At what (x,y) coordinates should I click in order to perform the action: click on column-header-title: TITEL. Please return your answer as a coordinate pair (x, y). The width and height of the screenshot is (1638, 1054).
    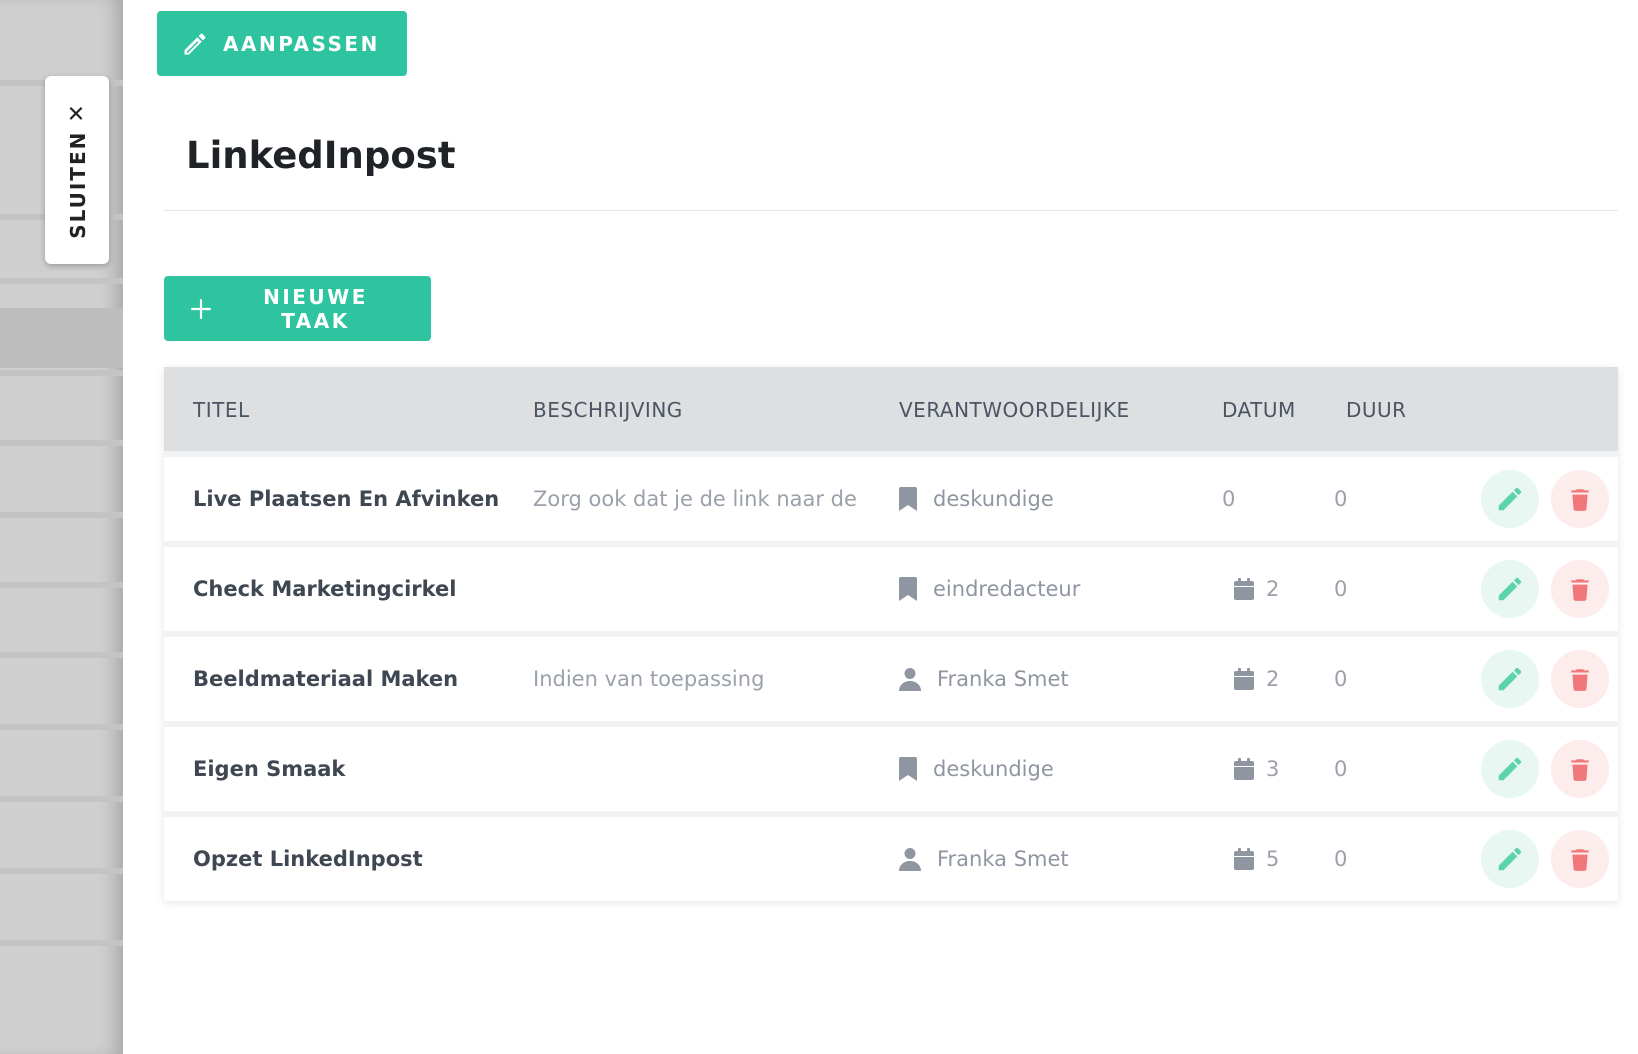
    Looking at the image, I should click on (221, 410).